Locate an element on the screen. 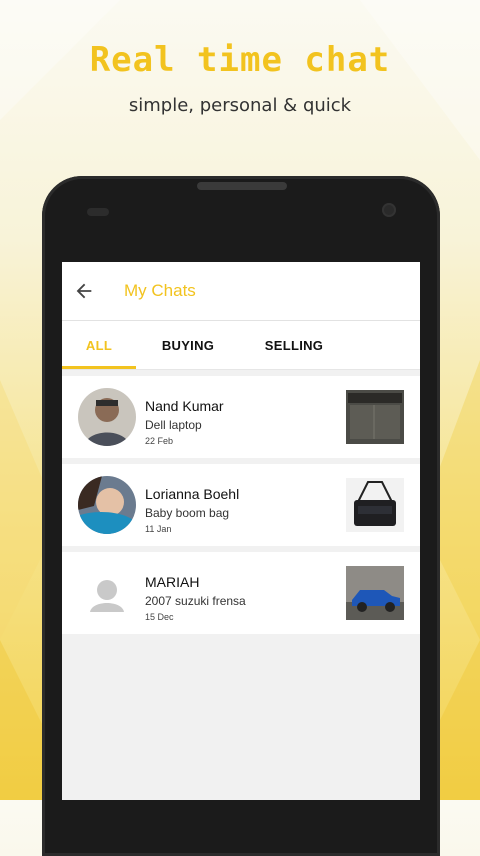  car-photo-icon is located at coordinates (375, 593).